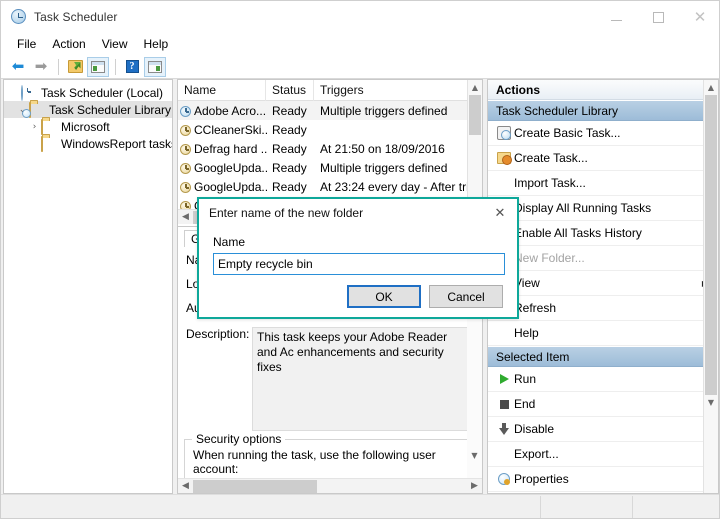  What do you see at coordinates (533, 356) in the screenshot?
I see `group-header-label: Selected Item` at bounding box center [533, 356].